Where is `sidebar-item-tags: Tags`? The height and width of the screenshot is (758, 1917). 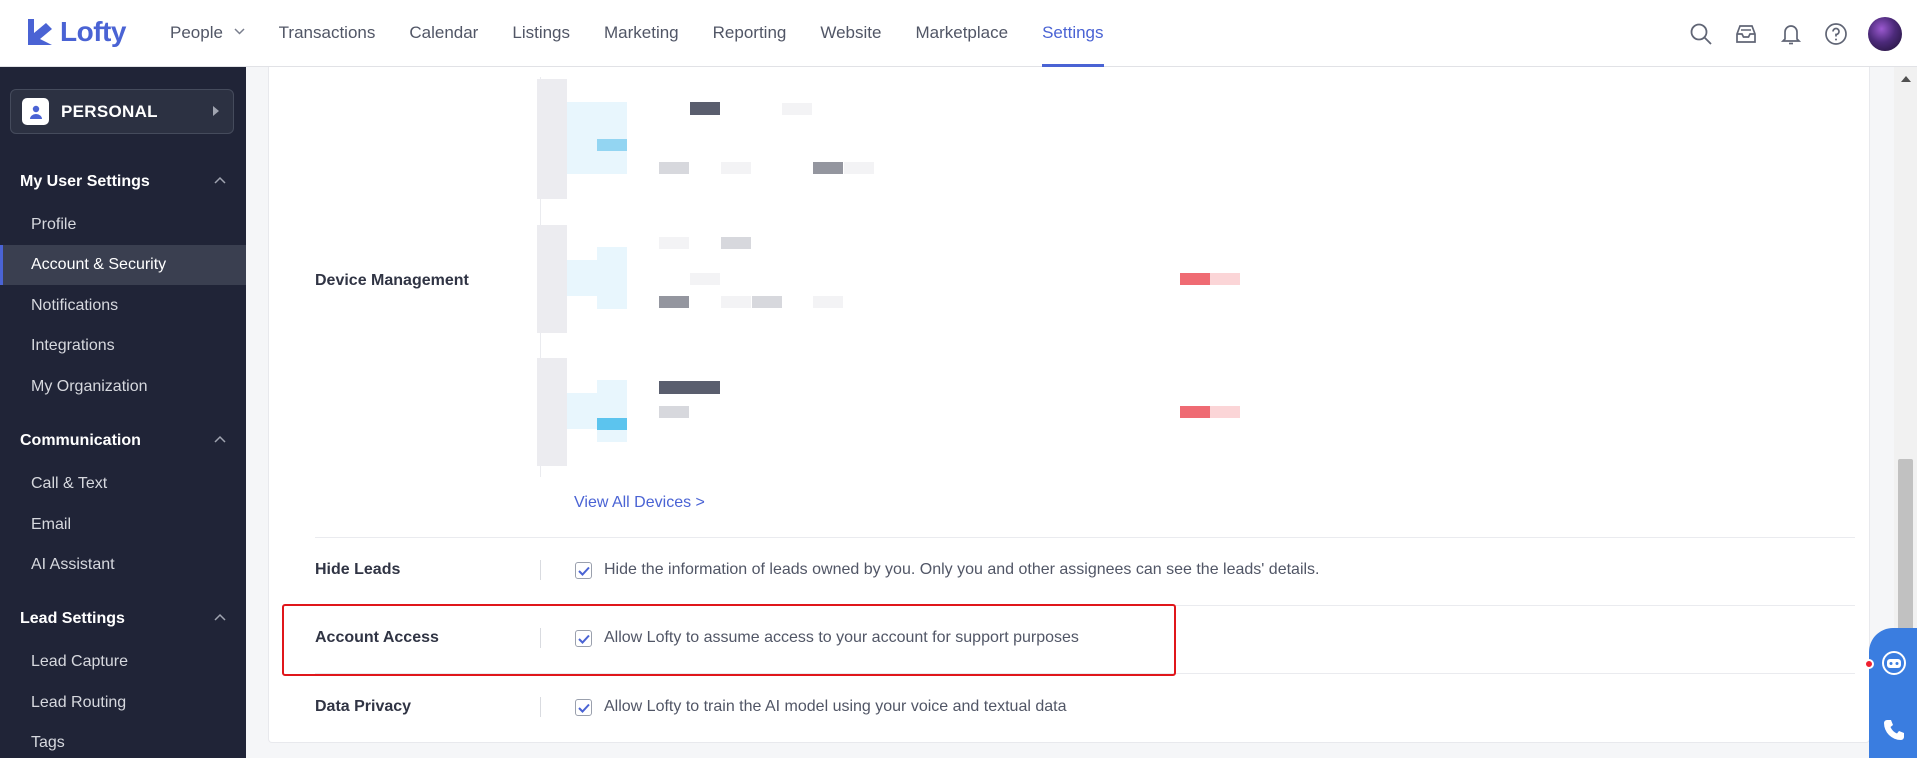 sidebar-item-tags: Tags is located at coordinates (123, 740).